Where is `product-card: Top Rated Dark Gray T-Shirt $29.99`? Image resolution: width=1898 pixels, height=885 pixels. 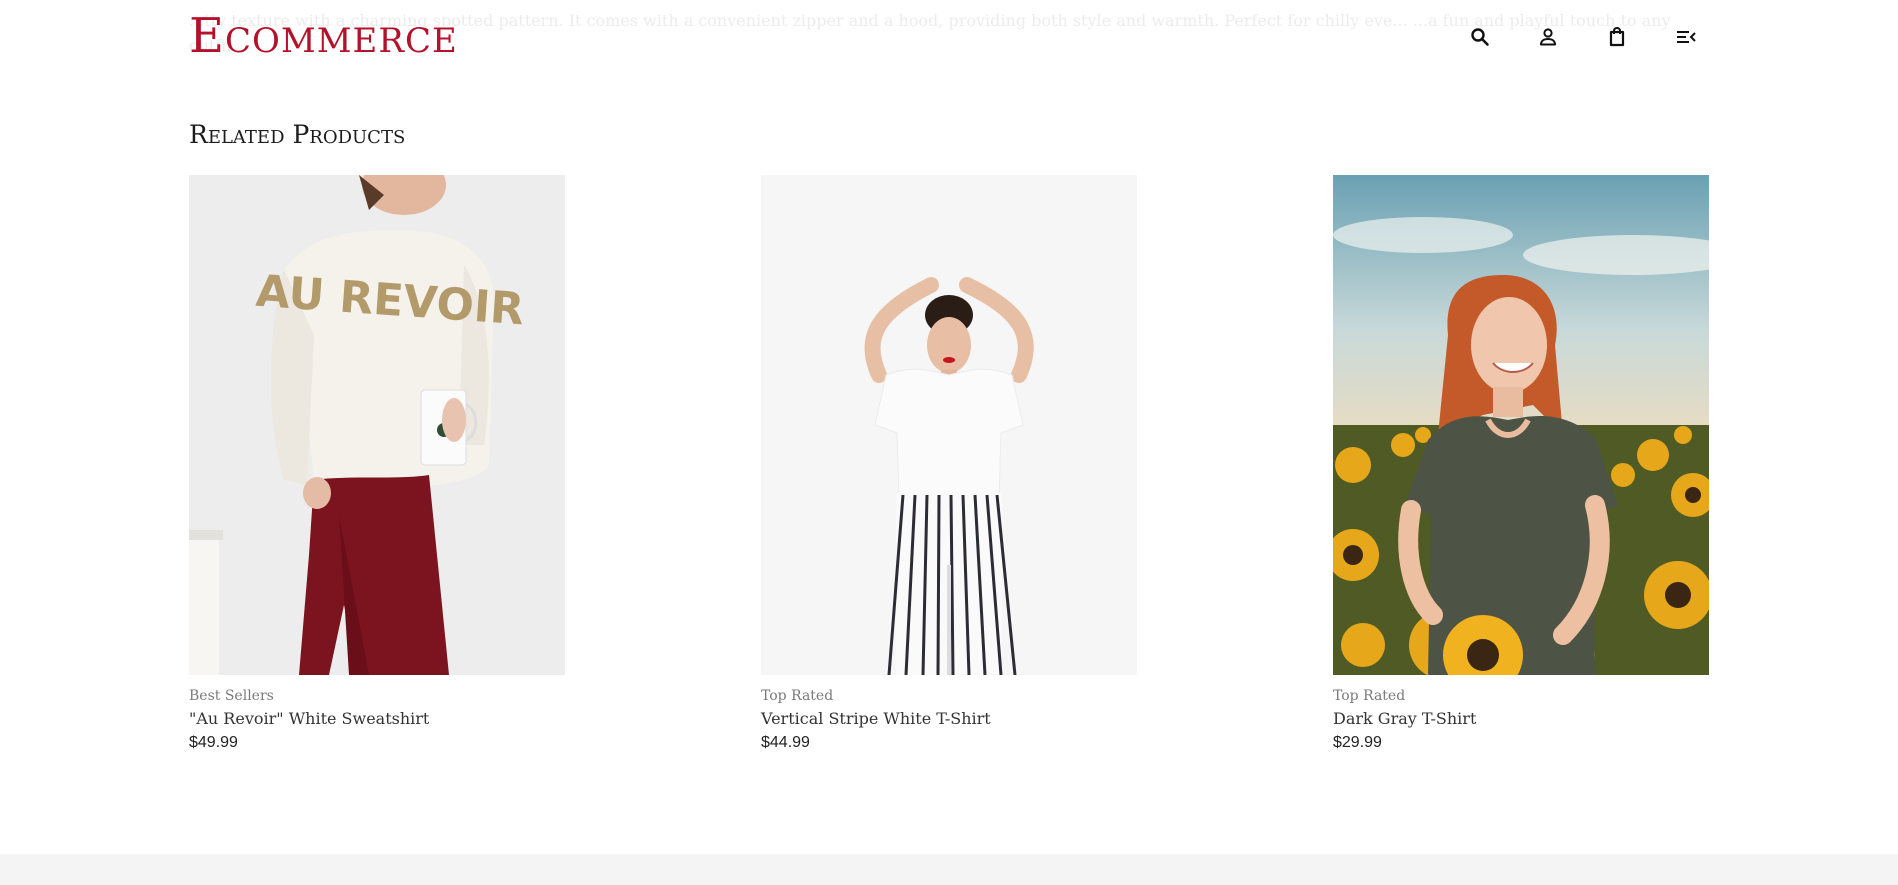
product-card: Top Rated Dark Gray T-Shirt $29.99 is located at coordinates (1521, 464).